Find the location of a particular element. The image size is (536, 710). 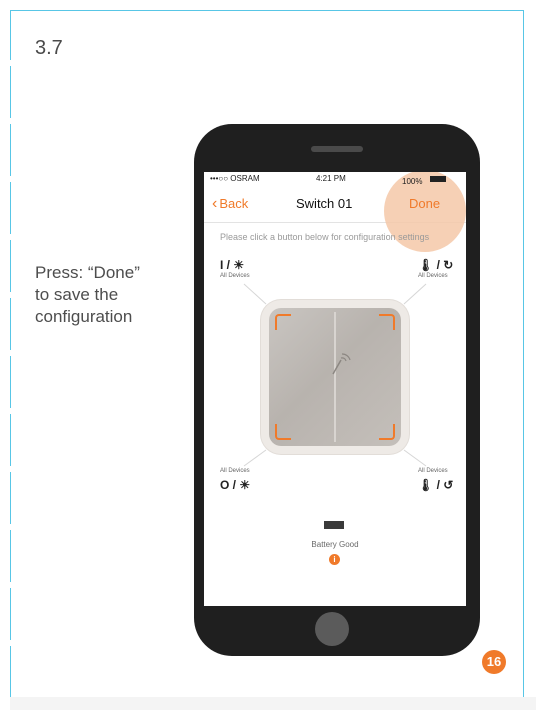

step-number: 3.7 is located at coordinates (49, 48).